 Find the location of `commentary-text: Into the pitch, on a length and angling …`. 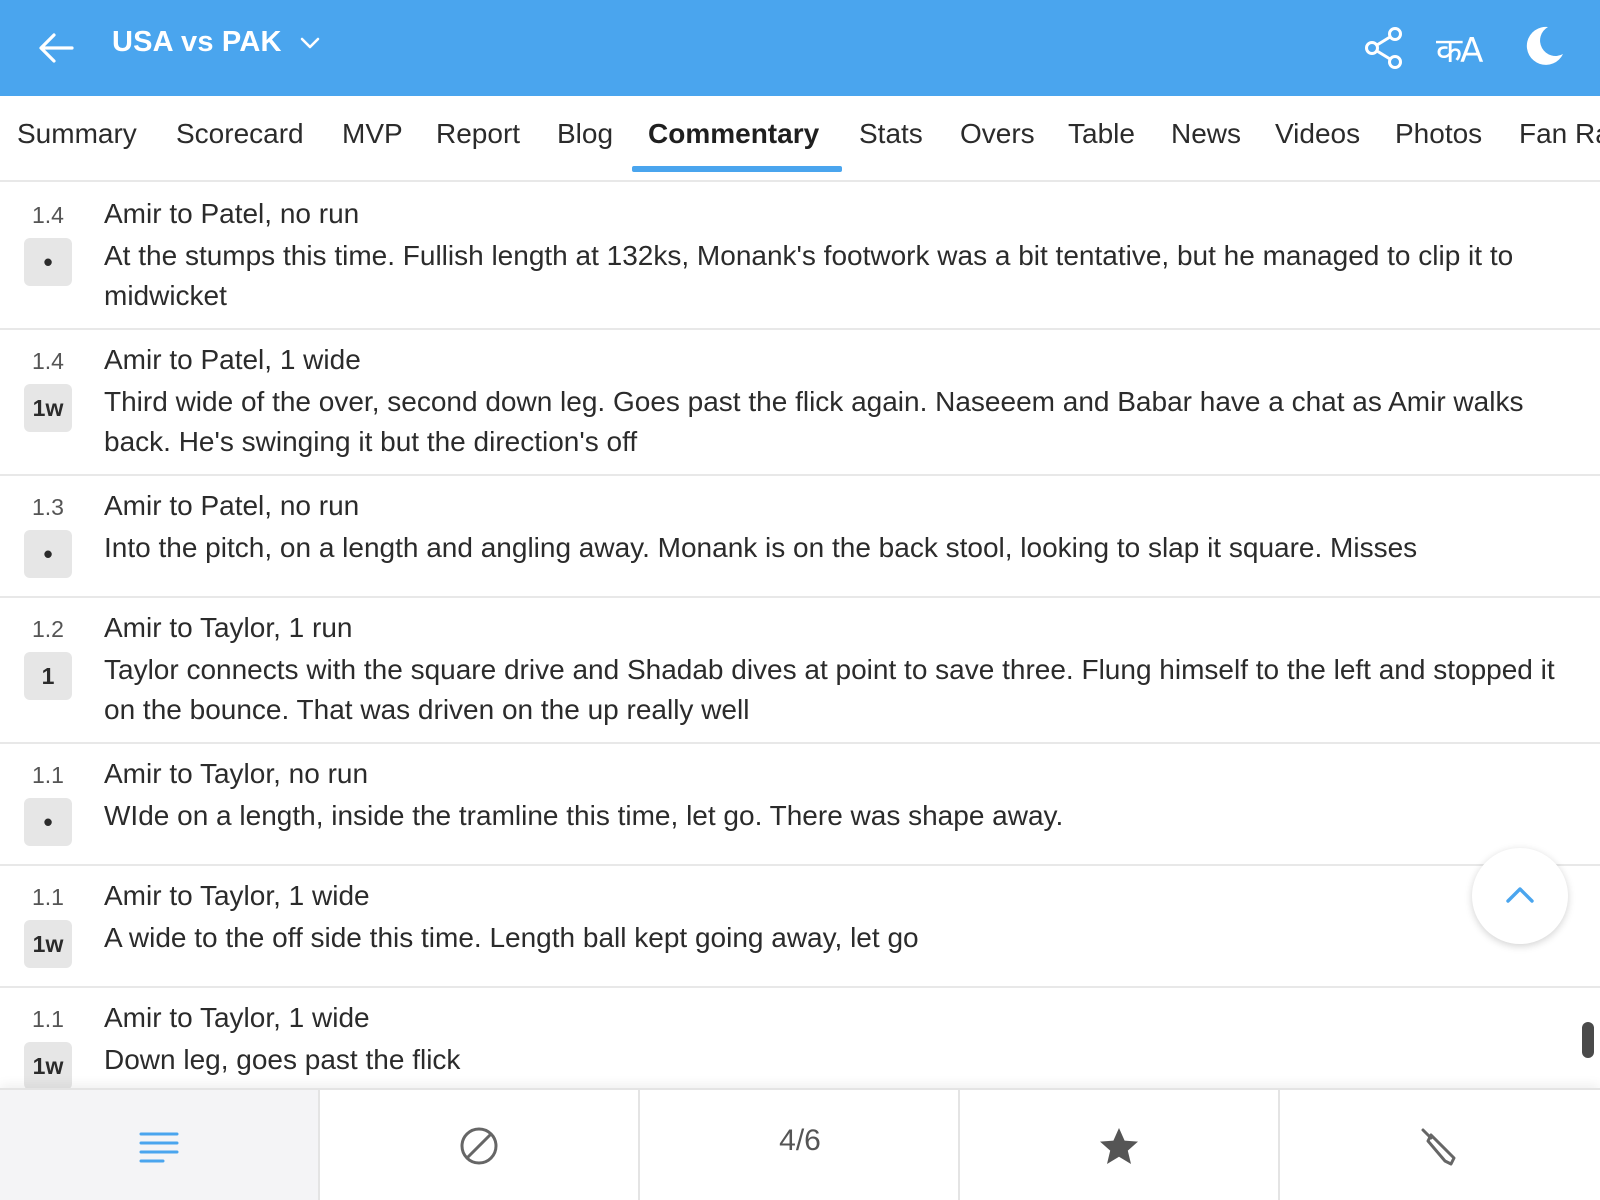

commentary-text: Into the pitch, on a length and angling … is located at coordinates (761, 547).